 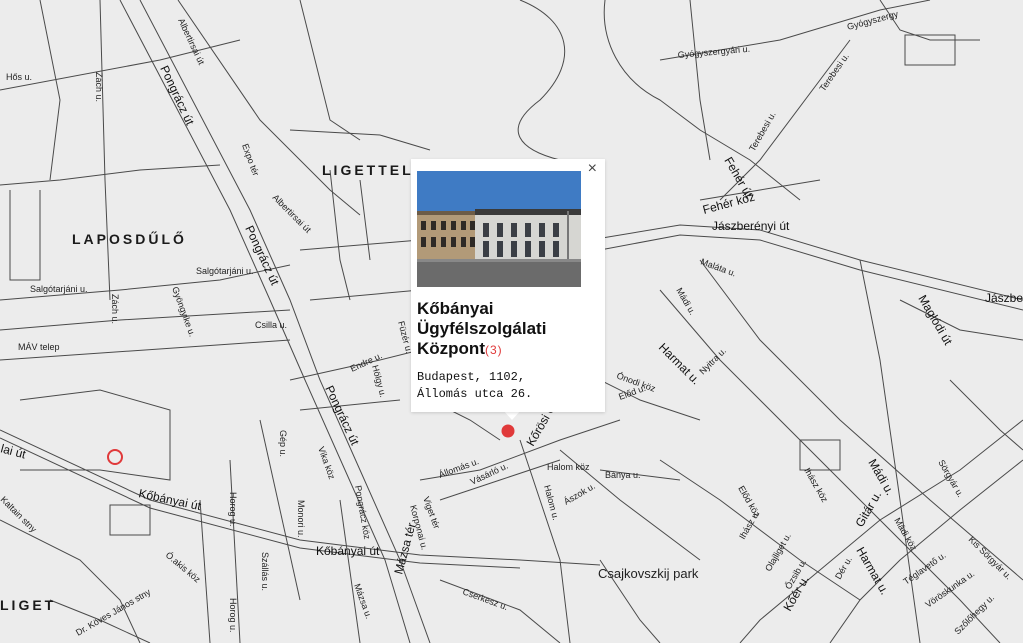 I want to click on street-label: Halom köz, so click(x=568, y=467).